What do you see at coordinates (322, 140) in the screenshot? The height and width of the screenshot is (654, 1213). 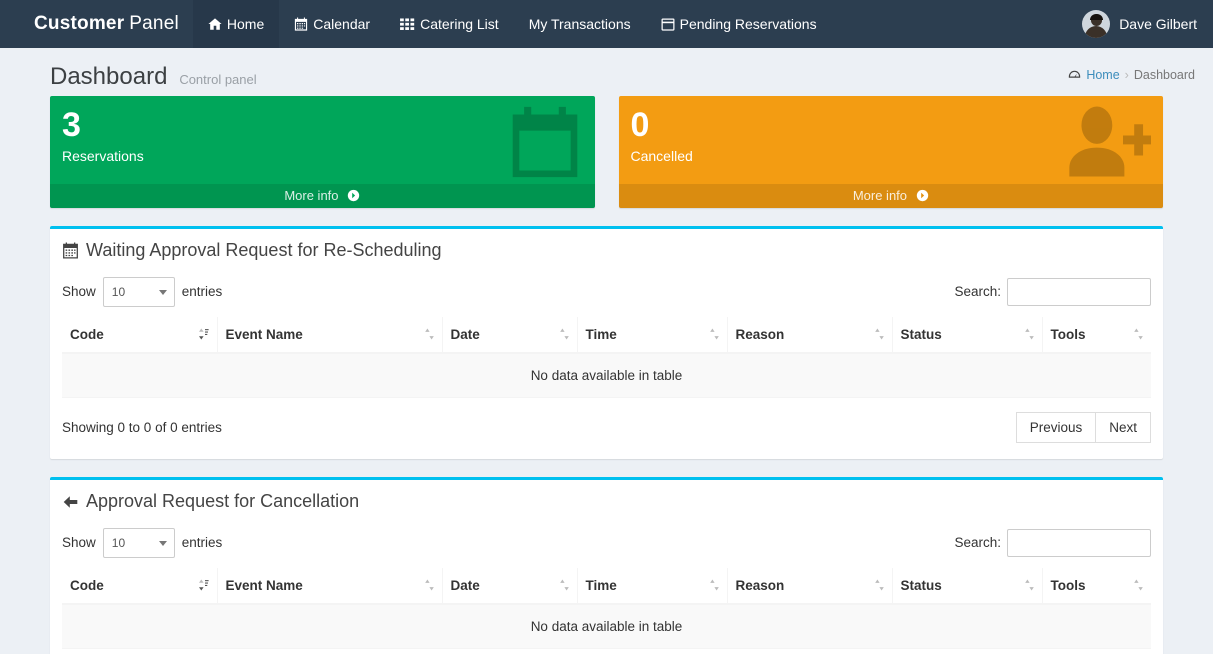 I see `info-box-reservations-inner: 3 Reservations` at bounding box center [322, 140].